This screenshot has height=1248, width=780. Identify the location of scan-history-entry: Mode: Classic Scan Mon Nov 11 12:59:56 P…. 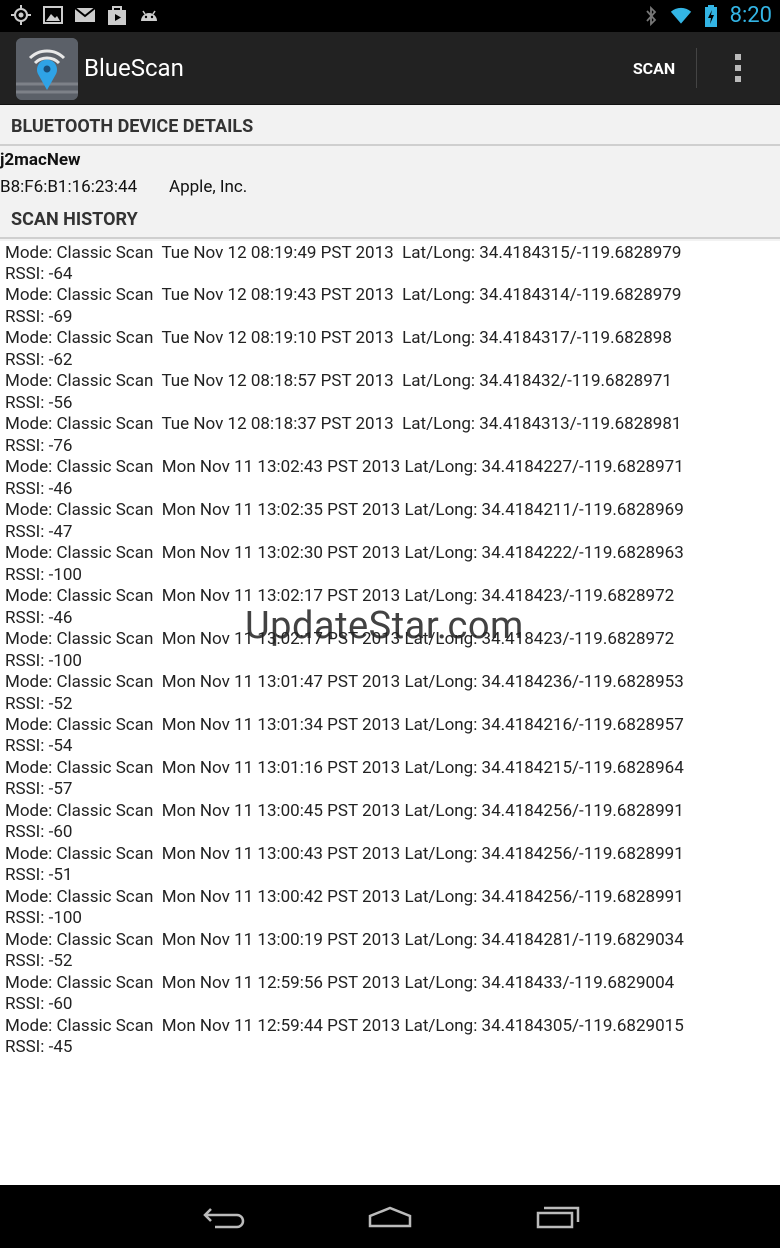
(390, 994).